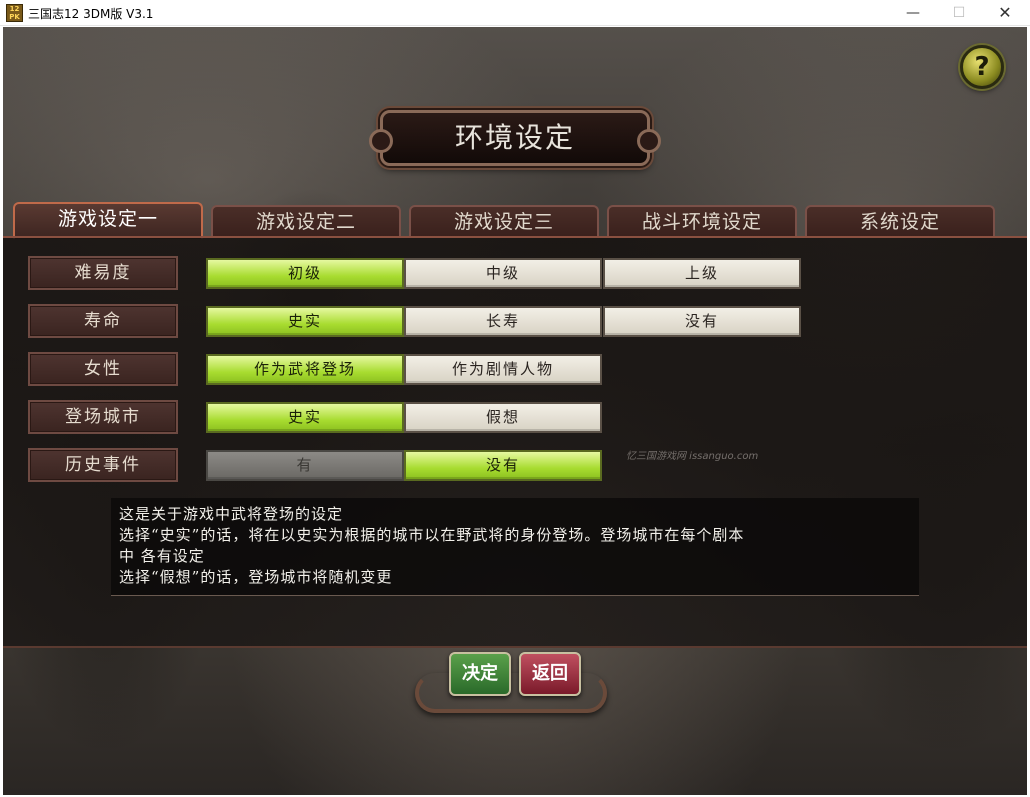  What do you see at coordinates (1005, 13) in the screenshot?
I see `close-button: ✕` at bounding box center [1005, 13].